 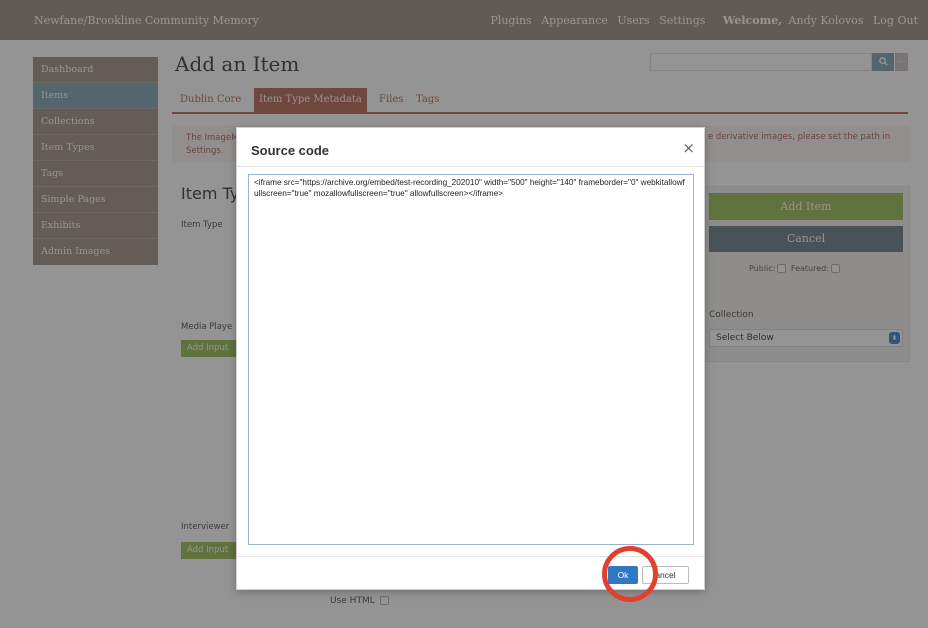 What do you see at coordinates (688, 148) in the screenshot?
I see `close-icon: ×` at bounding box center [688, 148].